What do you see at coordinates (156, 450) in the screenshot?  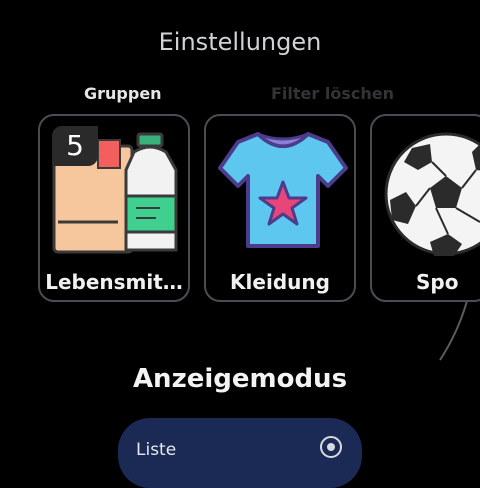 I see `option-label: Liste` at bounding box center [156, 450].